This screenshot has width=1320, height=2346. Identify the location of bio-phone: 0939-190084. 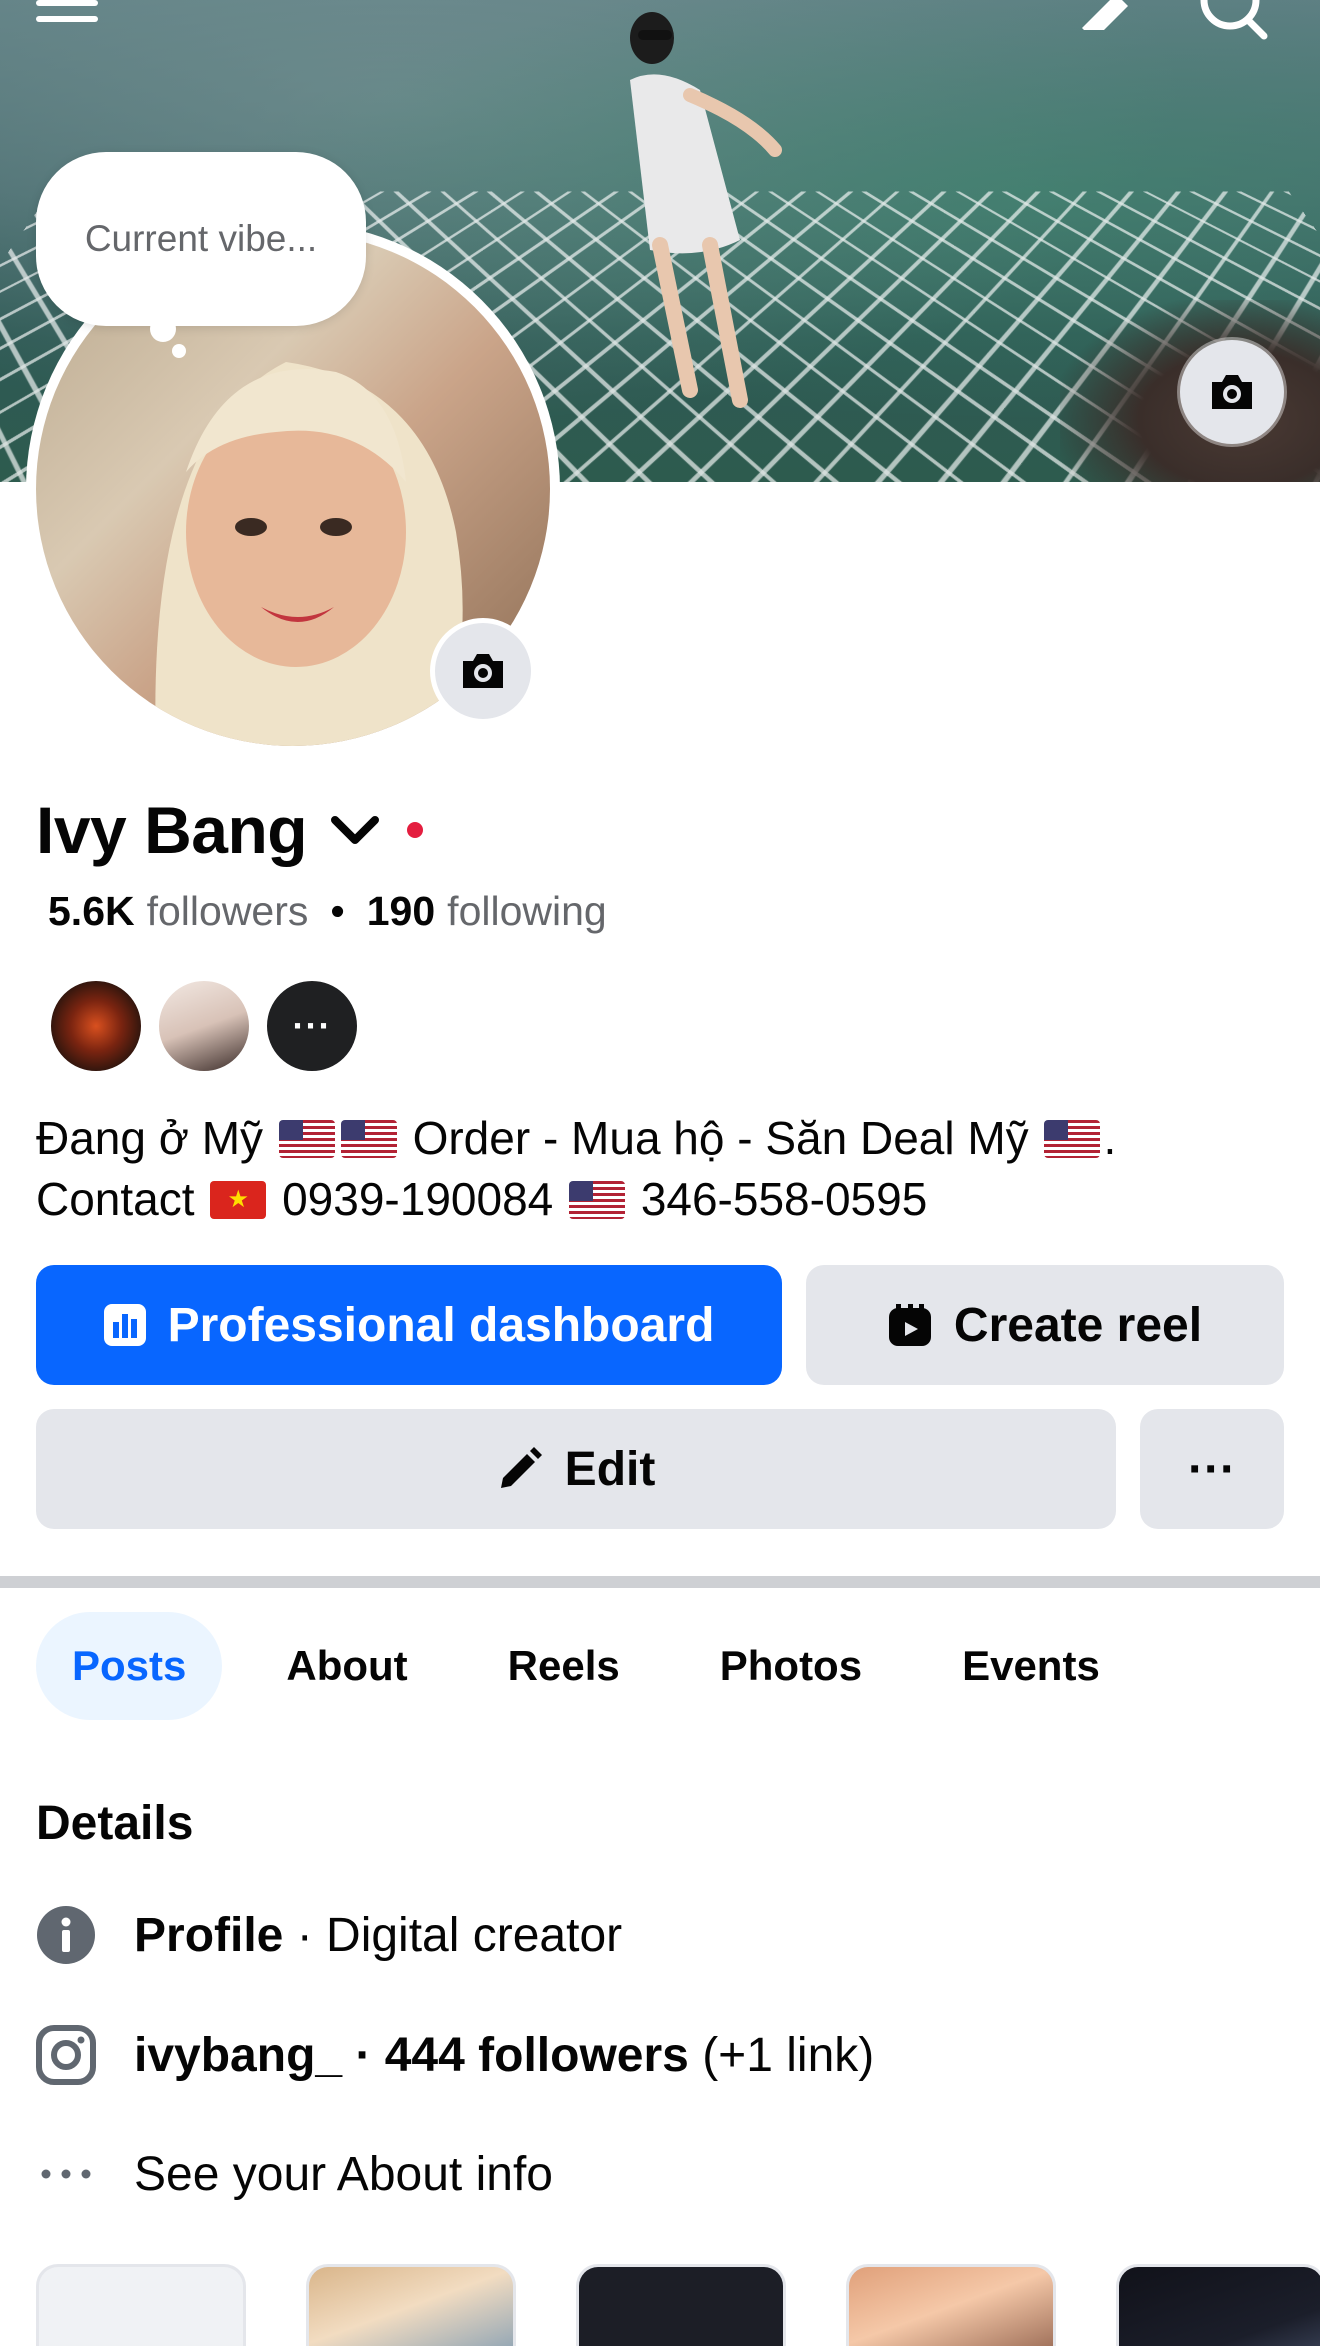
(418, 1199).